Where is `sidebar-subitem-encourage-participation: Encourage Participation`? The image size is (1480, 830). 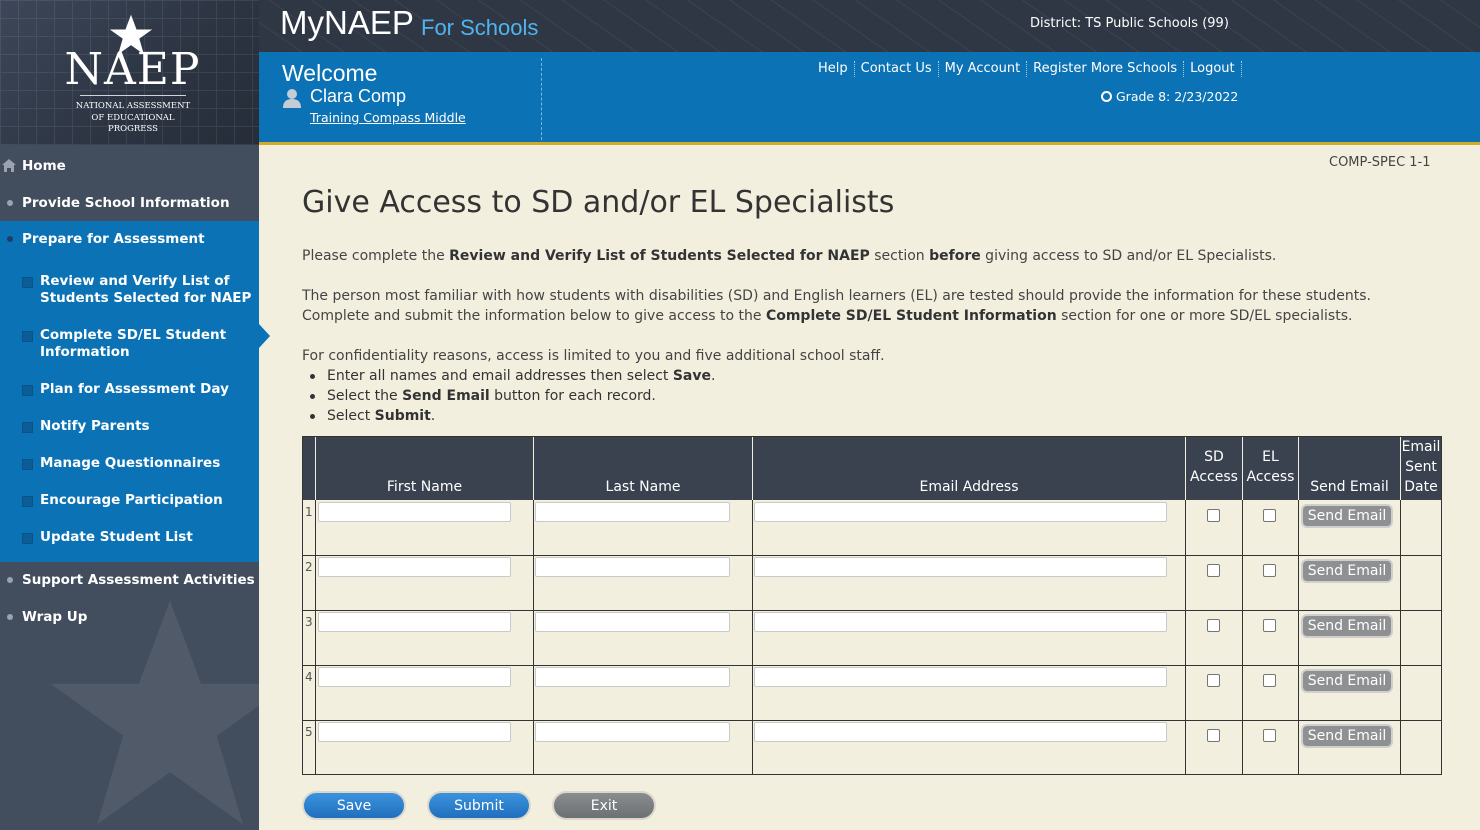
sidebar-subitem-encourage-participation: Encourage Participation is located at coordinates (138, 500).